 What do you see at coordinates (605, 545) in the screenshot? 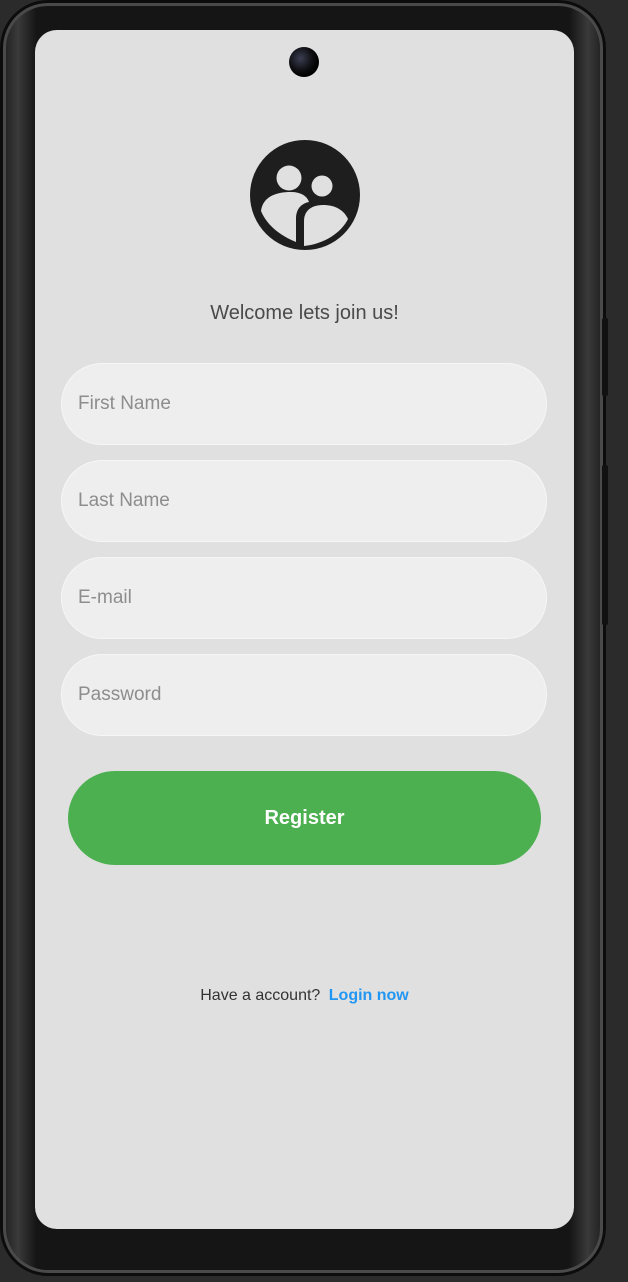
I see `power-button` at bounding box center [605, 545].